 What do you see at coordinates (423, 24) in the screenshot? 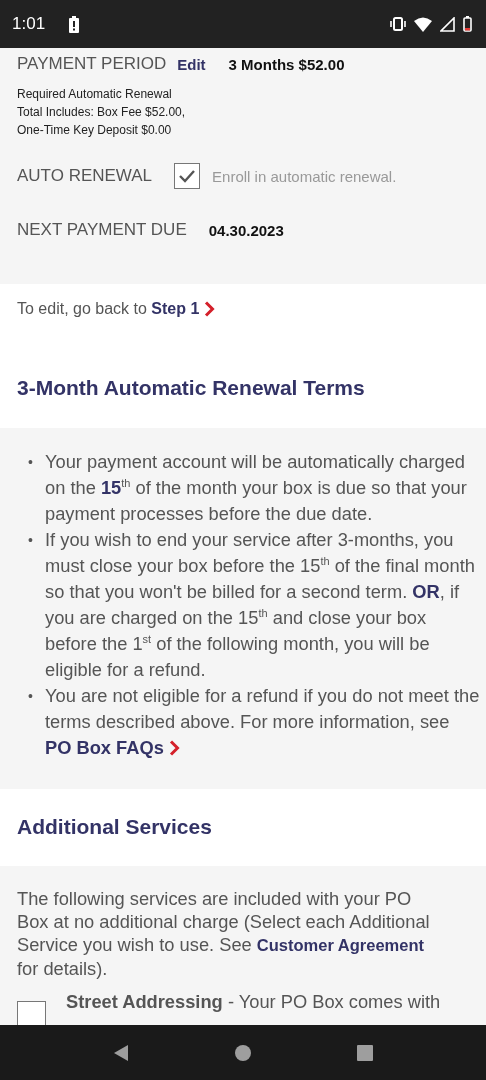
I see `wifi-icon` at bounding box center [423, 24].